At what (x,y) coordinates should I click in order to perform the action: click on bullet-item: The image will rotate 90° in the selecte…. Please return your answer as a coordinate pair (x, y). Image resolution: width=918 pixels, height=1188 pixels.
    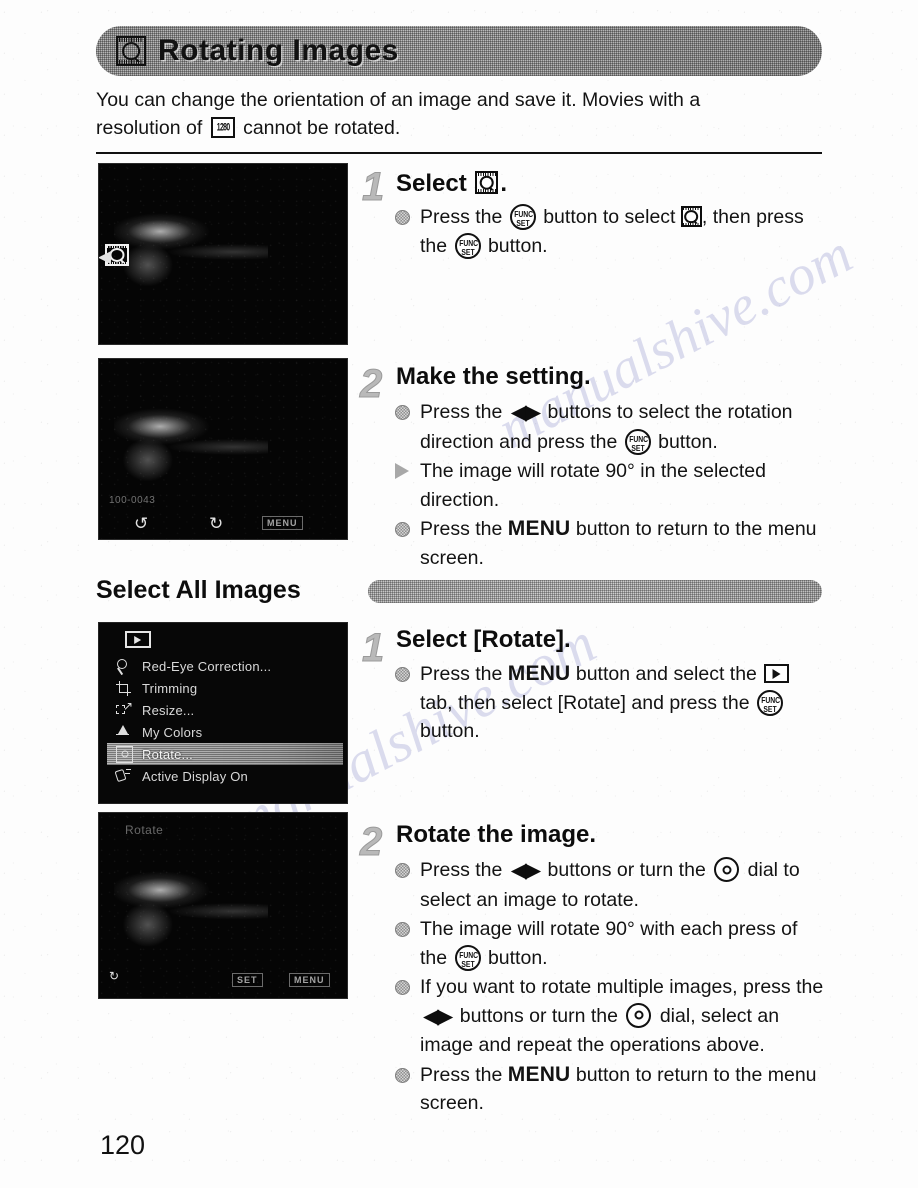
    Looking at the image, I should click on (608, 485).